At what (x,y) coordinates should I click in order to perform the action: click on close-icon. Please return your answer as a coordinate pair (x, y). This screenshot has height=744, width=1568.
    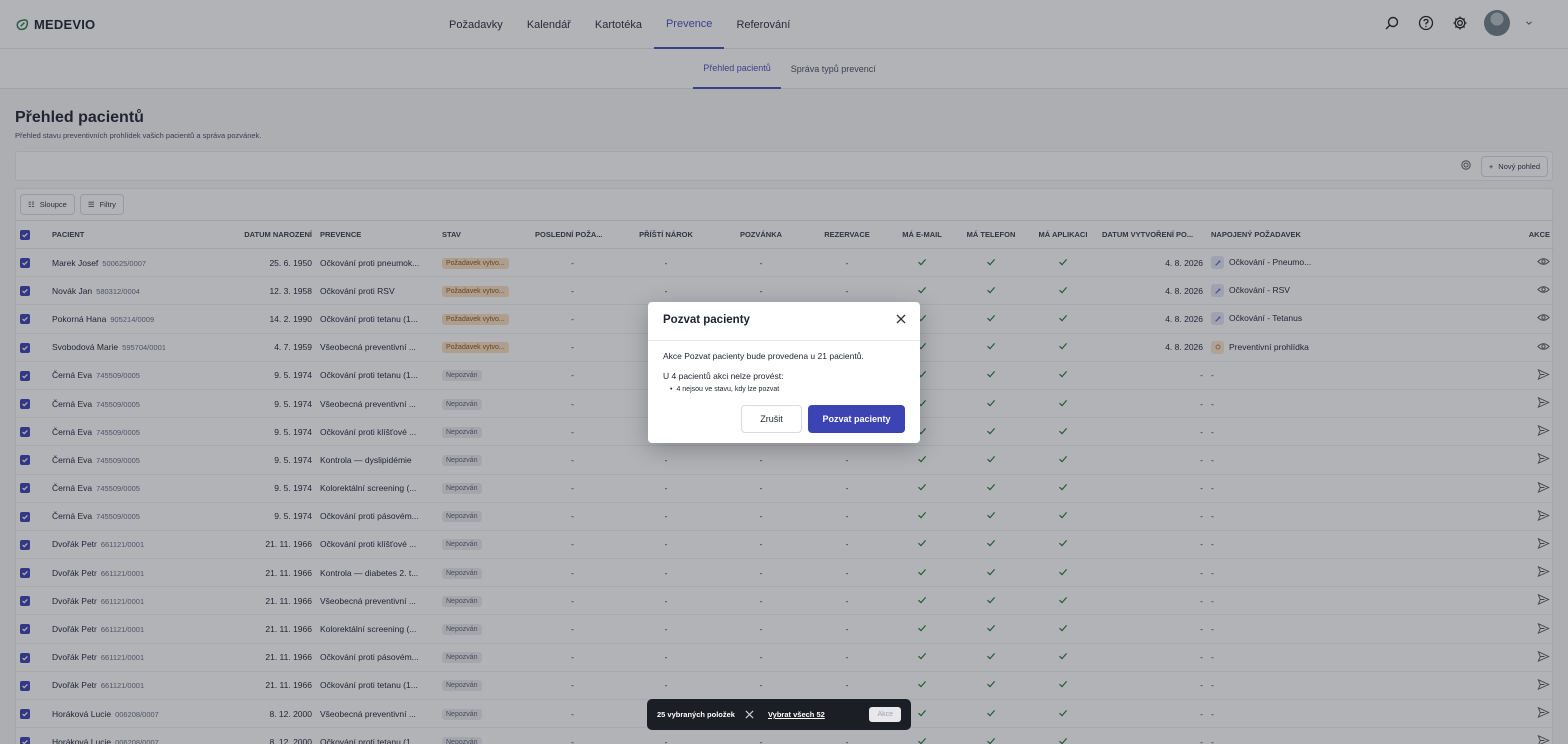
    Looking at the image, I should click on (902, 319).